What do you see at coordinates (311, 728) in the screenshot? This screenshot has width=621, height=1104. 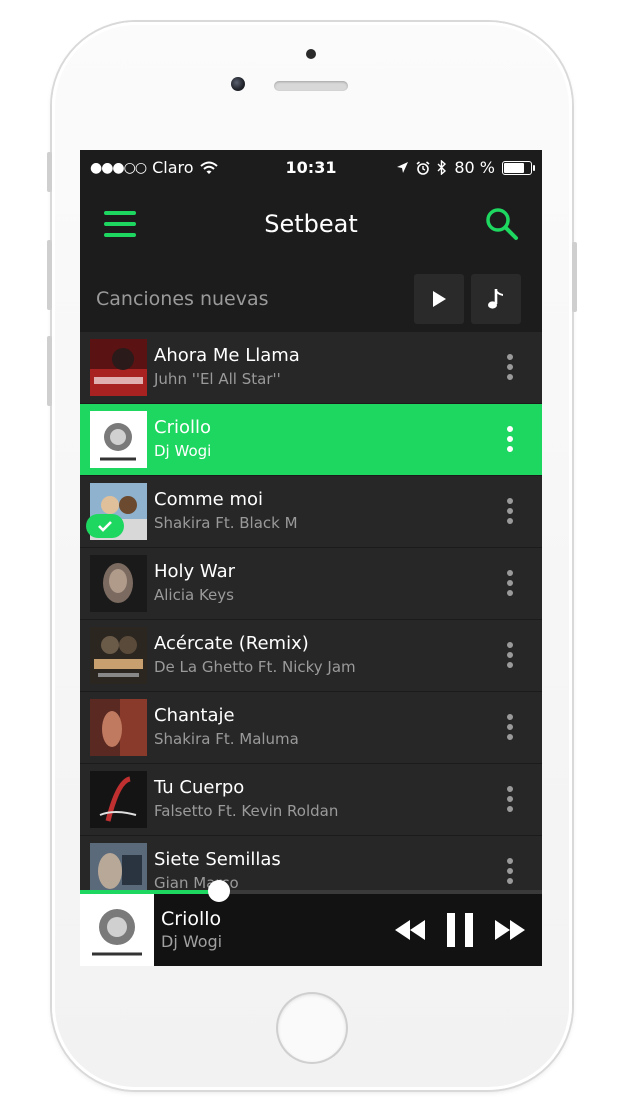 I see `song-row: Chantaje Shakira Ft. Maluma` at bounding box center [311, 728].